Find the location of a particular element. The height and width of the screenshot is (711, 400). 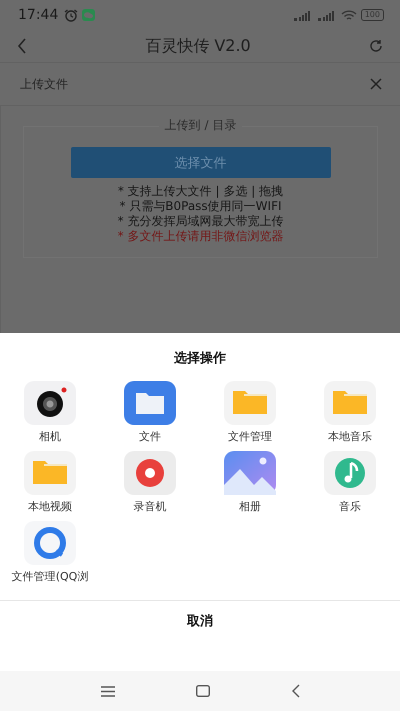

upload-target: 上传到 / 目录 is located at coordinates (200, 125).